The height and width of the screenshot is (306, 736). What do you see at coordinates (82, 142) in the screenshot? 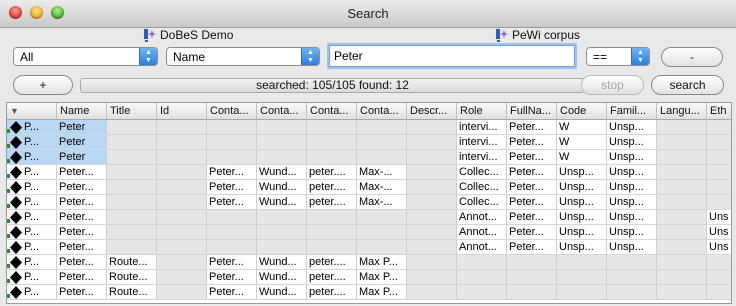
I see `table-cell: Peter` at bounding box center [82, 142].